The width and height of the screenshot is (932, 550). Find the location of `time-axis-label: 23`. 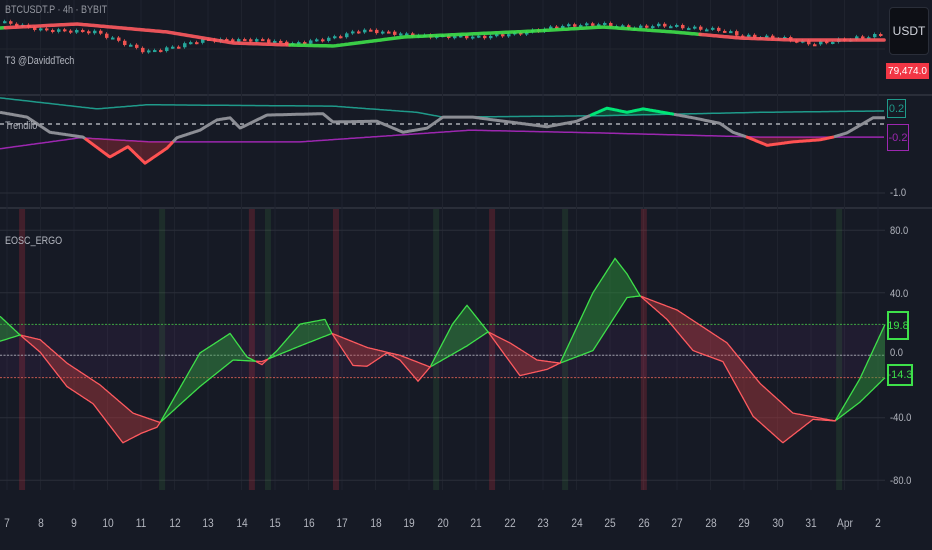

time-axis-label: 23 is located at coordinates (543, 523).